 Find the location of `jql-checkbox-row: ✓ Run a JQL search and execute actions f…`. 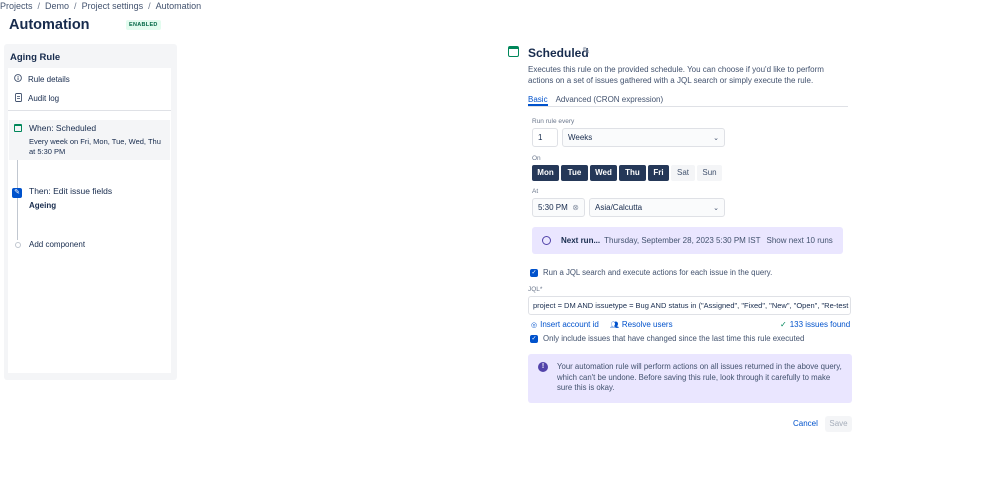

jql-checkbox-row: ✓ Run a JQL search and execute actions f… is located at coordinates (651, 272).